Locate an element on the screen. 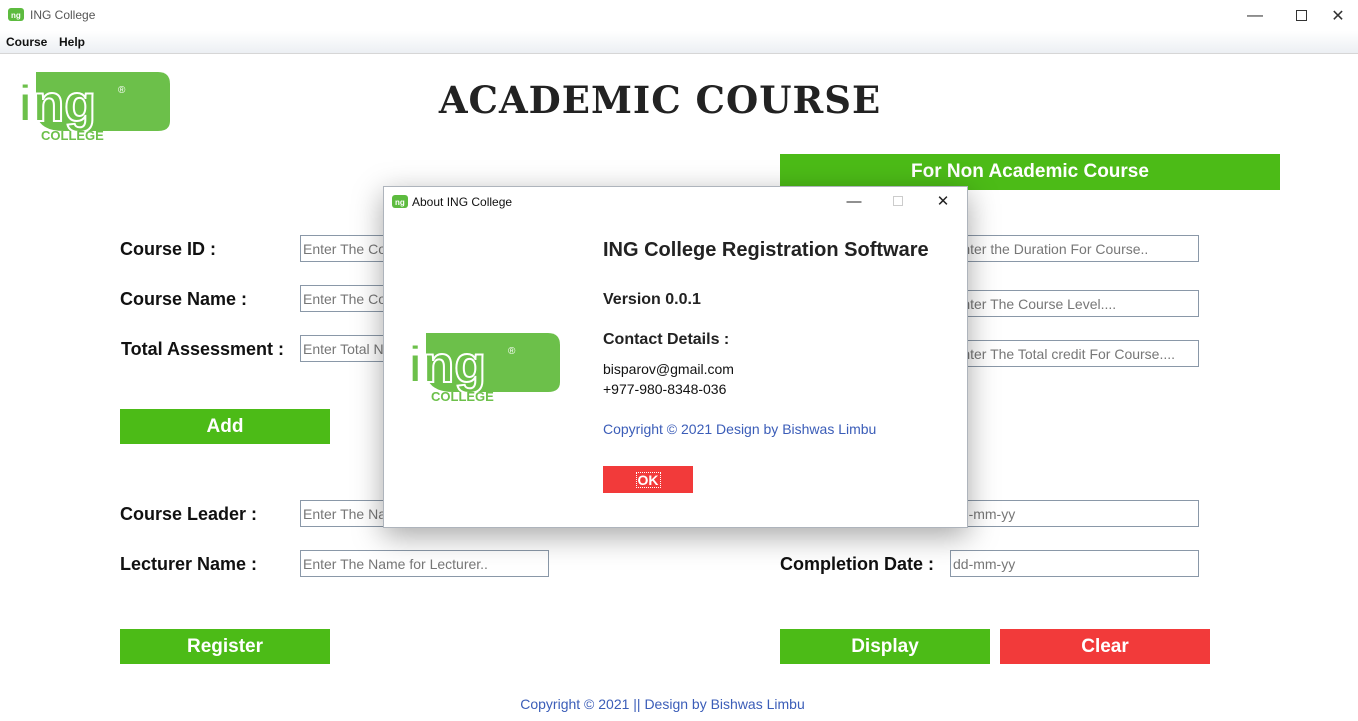  dialog-version: Version 0.0.1 is located at coordinates (652, 299).